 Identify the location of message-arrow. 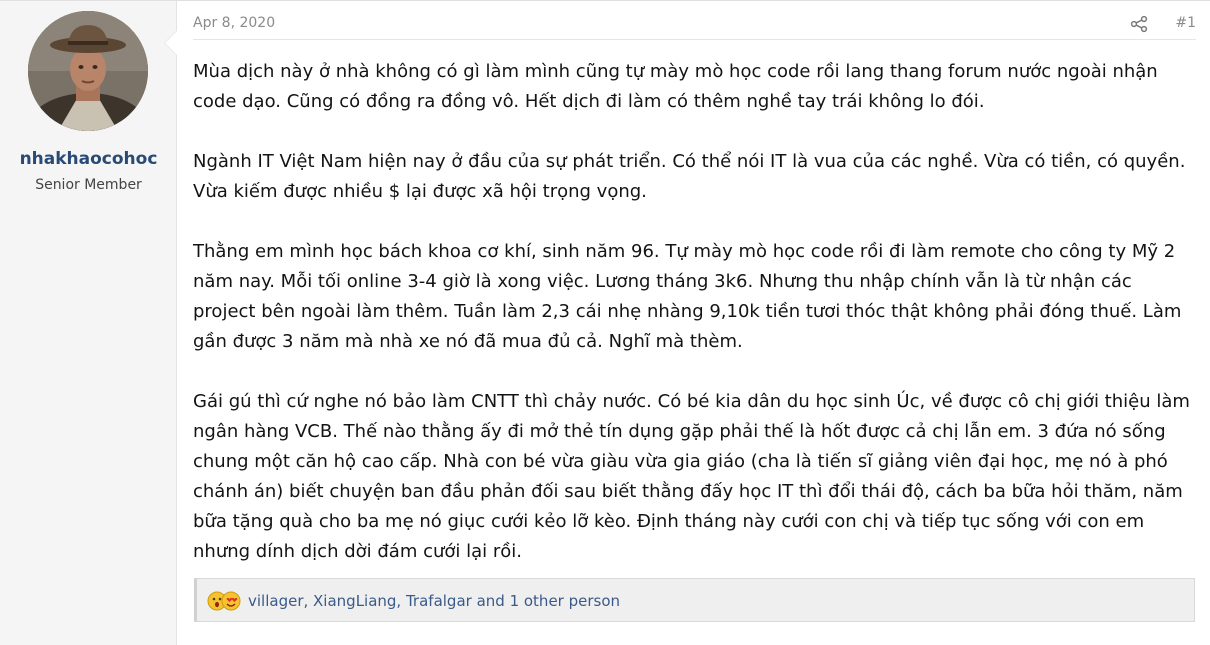
(171, 43).